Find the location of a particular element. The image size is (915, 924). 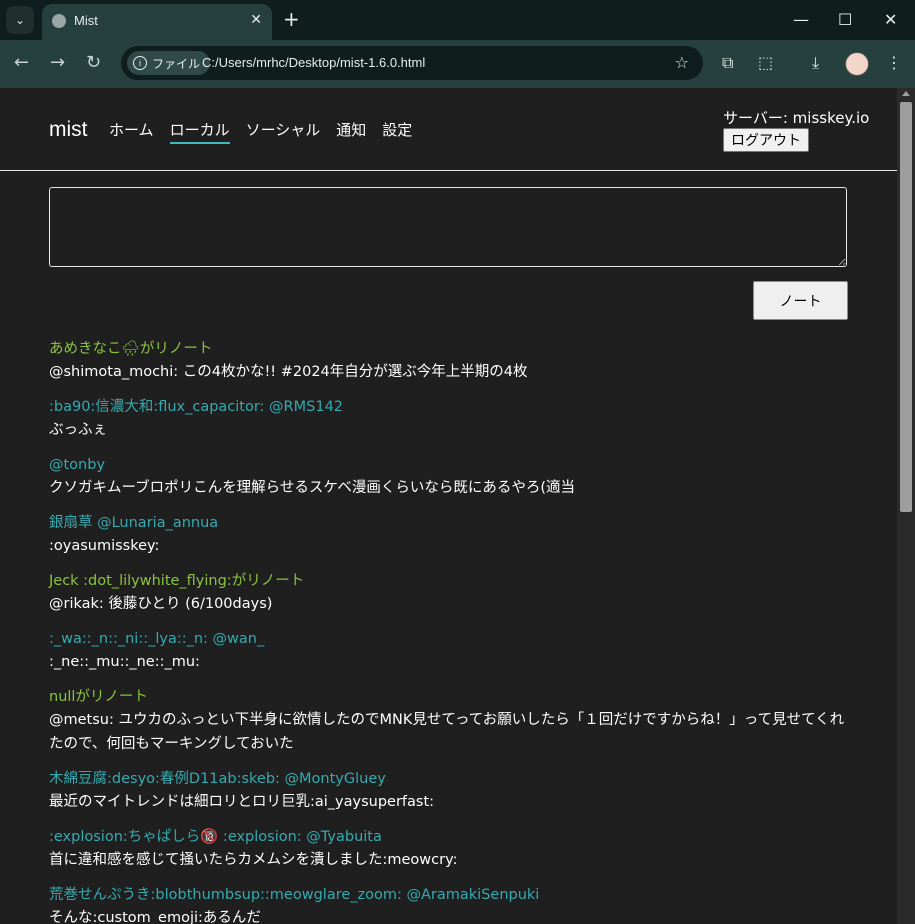

nav-home: ホーム is located at coordinates (131, 131).